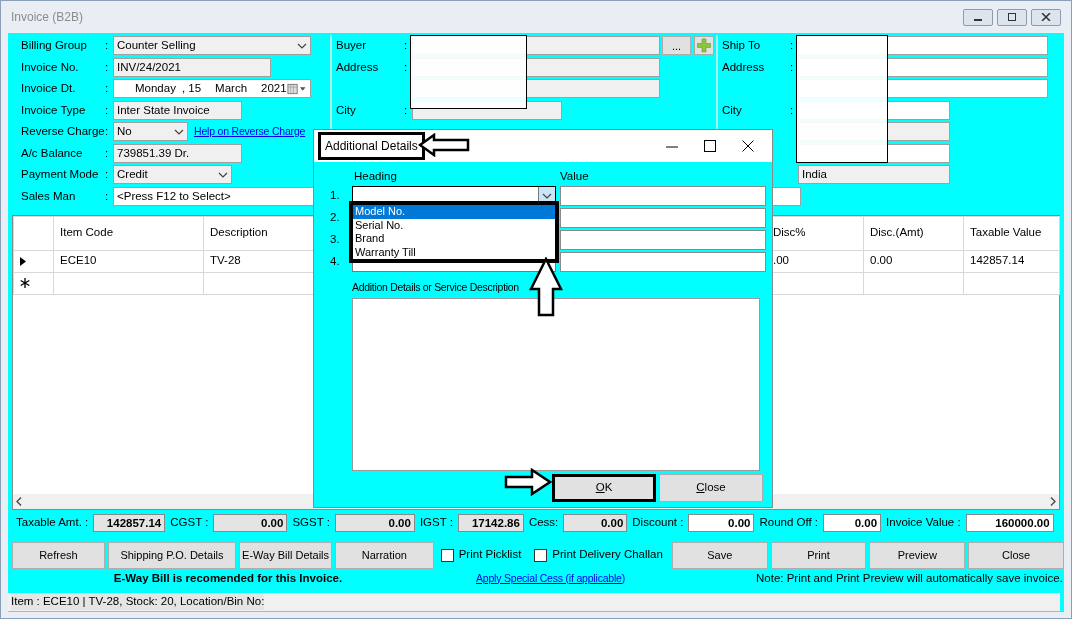 Image resolution: width=1072 pixels, height=619 pixels. I want to click on table-cell: 142857.14, so click(1011, 261).